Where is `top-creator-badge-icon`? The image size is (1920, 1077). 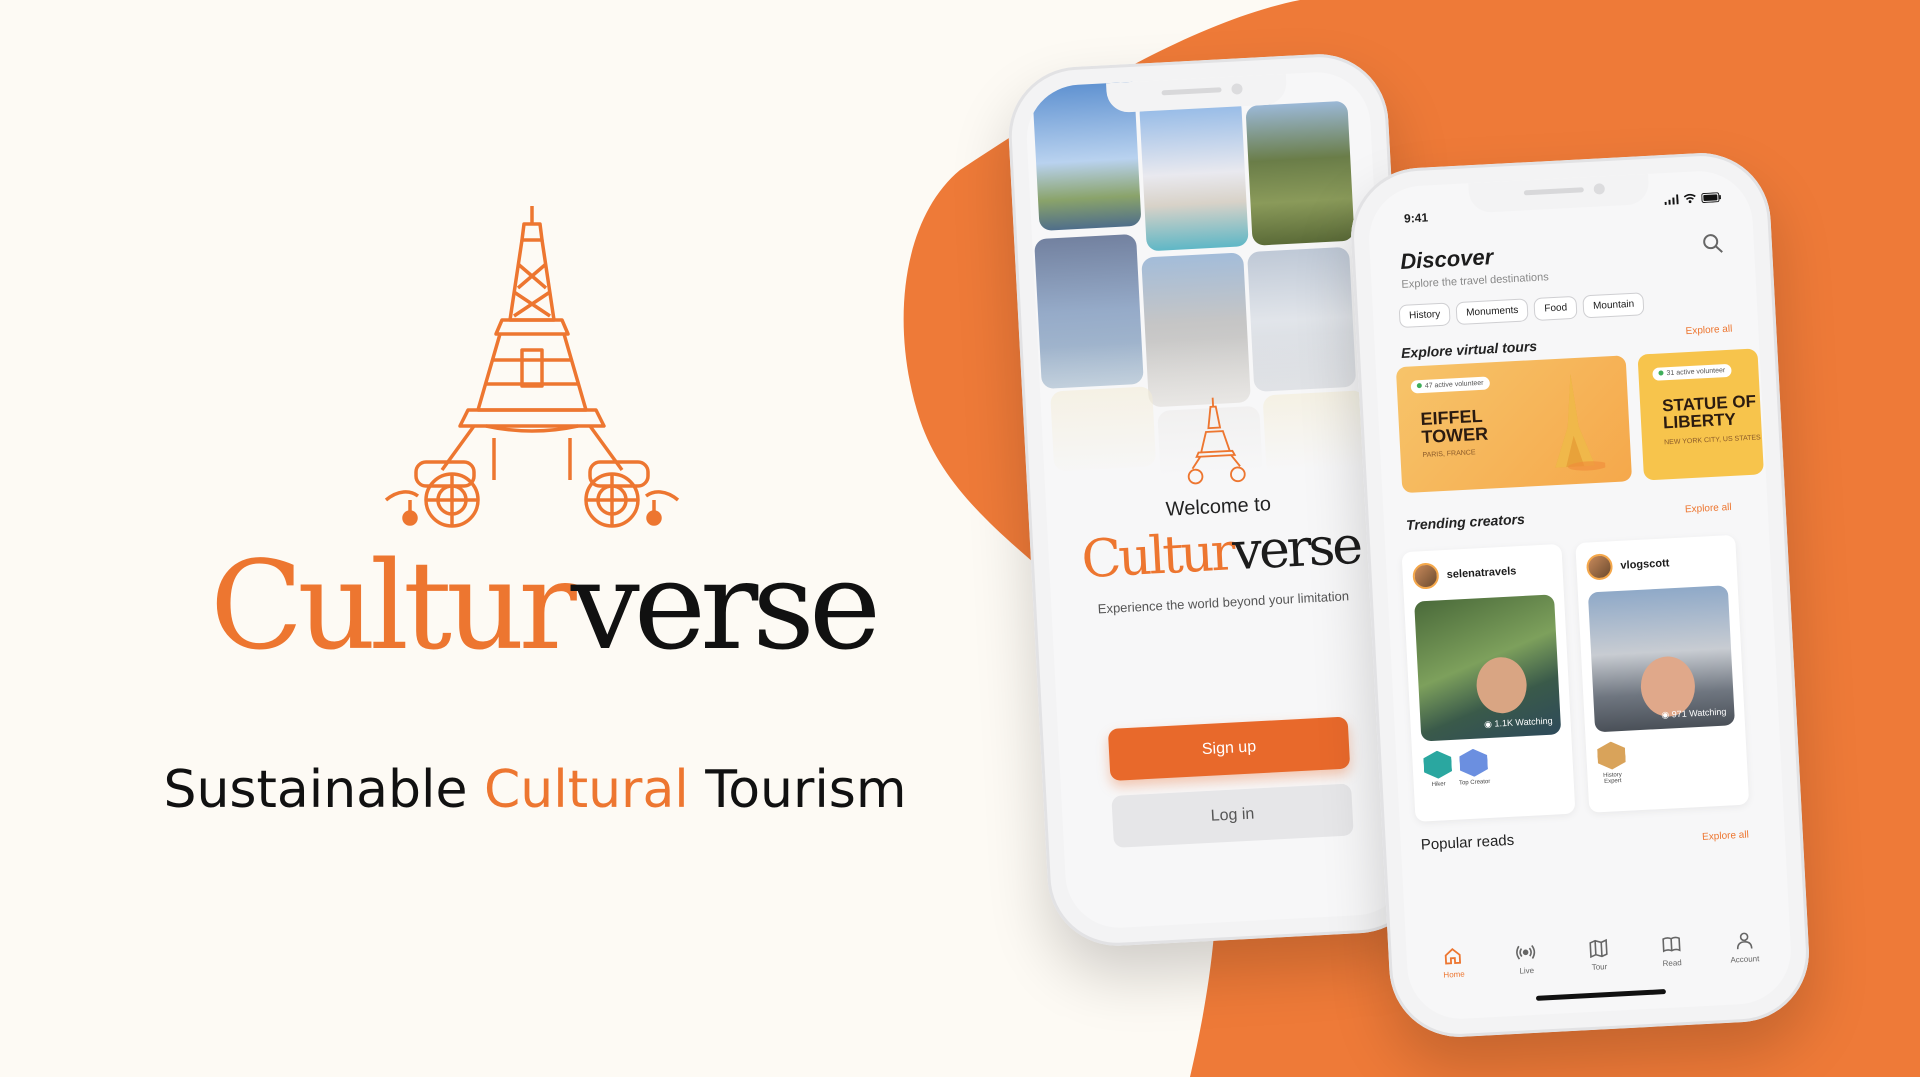
top-creator-badge-icon is located at coordinates (1473, 762).